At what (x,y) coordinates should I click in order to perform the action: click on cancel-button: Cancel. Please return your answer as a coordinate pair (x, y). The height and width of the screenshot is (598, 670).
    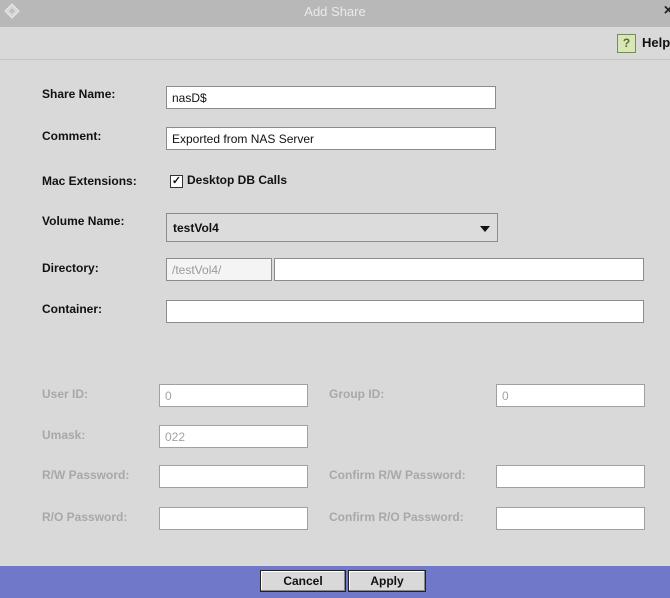
    Looking at the image, I should click on (303, 581).